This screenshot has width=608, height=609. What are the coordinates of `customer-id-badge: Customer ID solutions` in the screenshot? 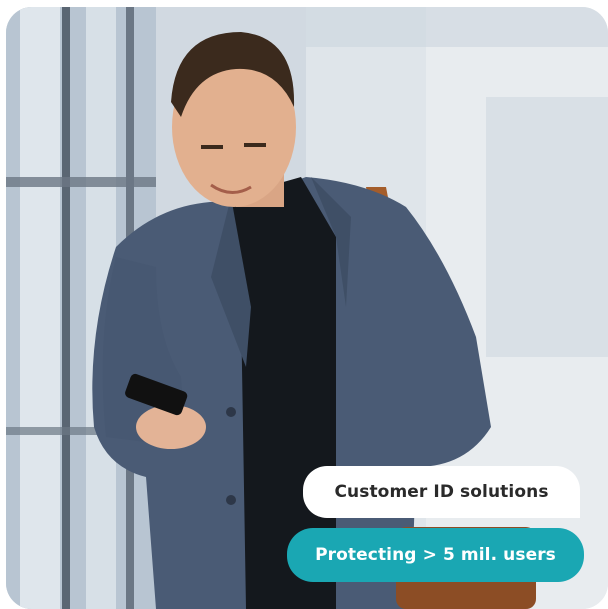 It's located at (441, 492).